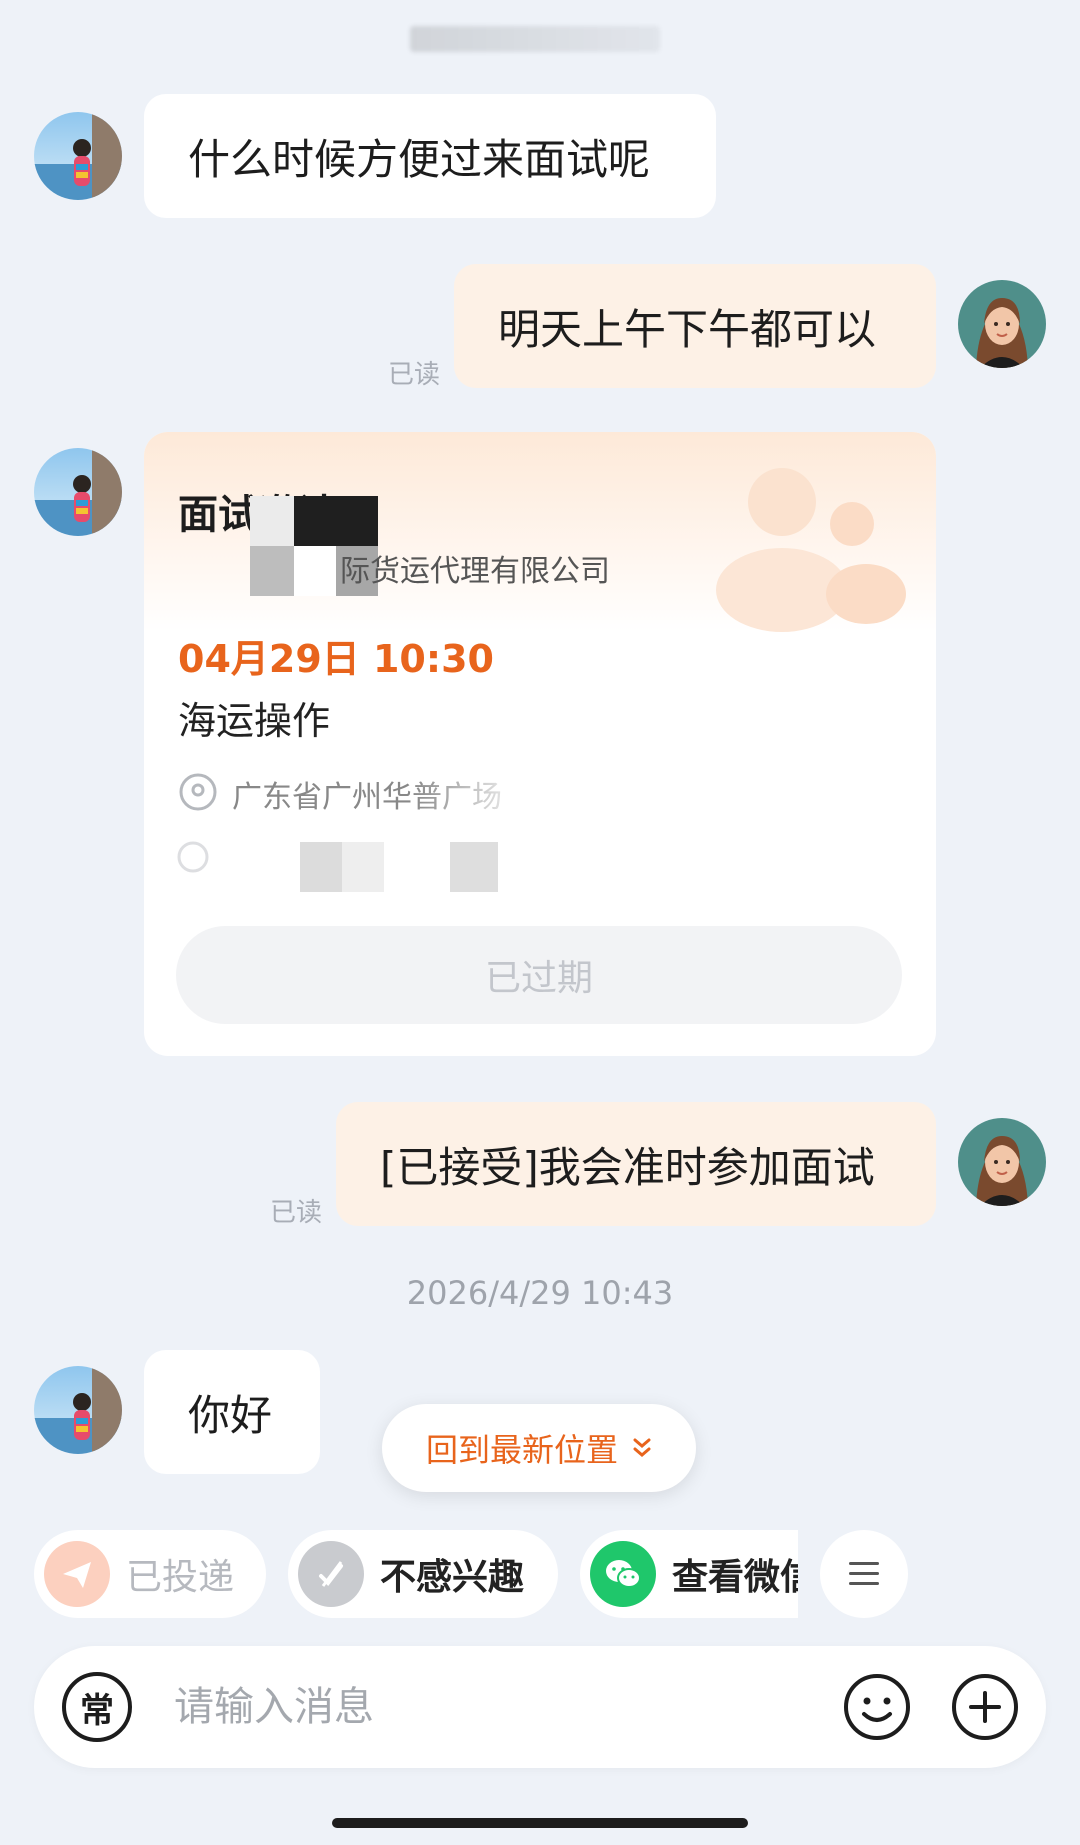 The width and height of the screenshot is (1080, 1845). Describe the element at coordinates (540, 1293) in the screenshot. I see `chat-timestamp: 2026/4/29 10:43` at that location.